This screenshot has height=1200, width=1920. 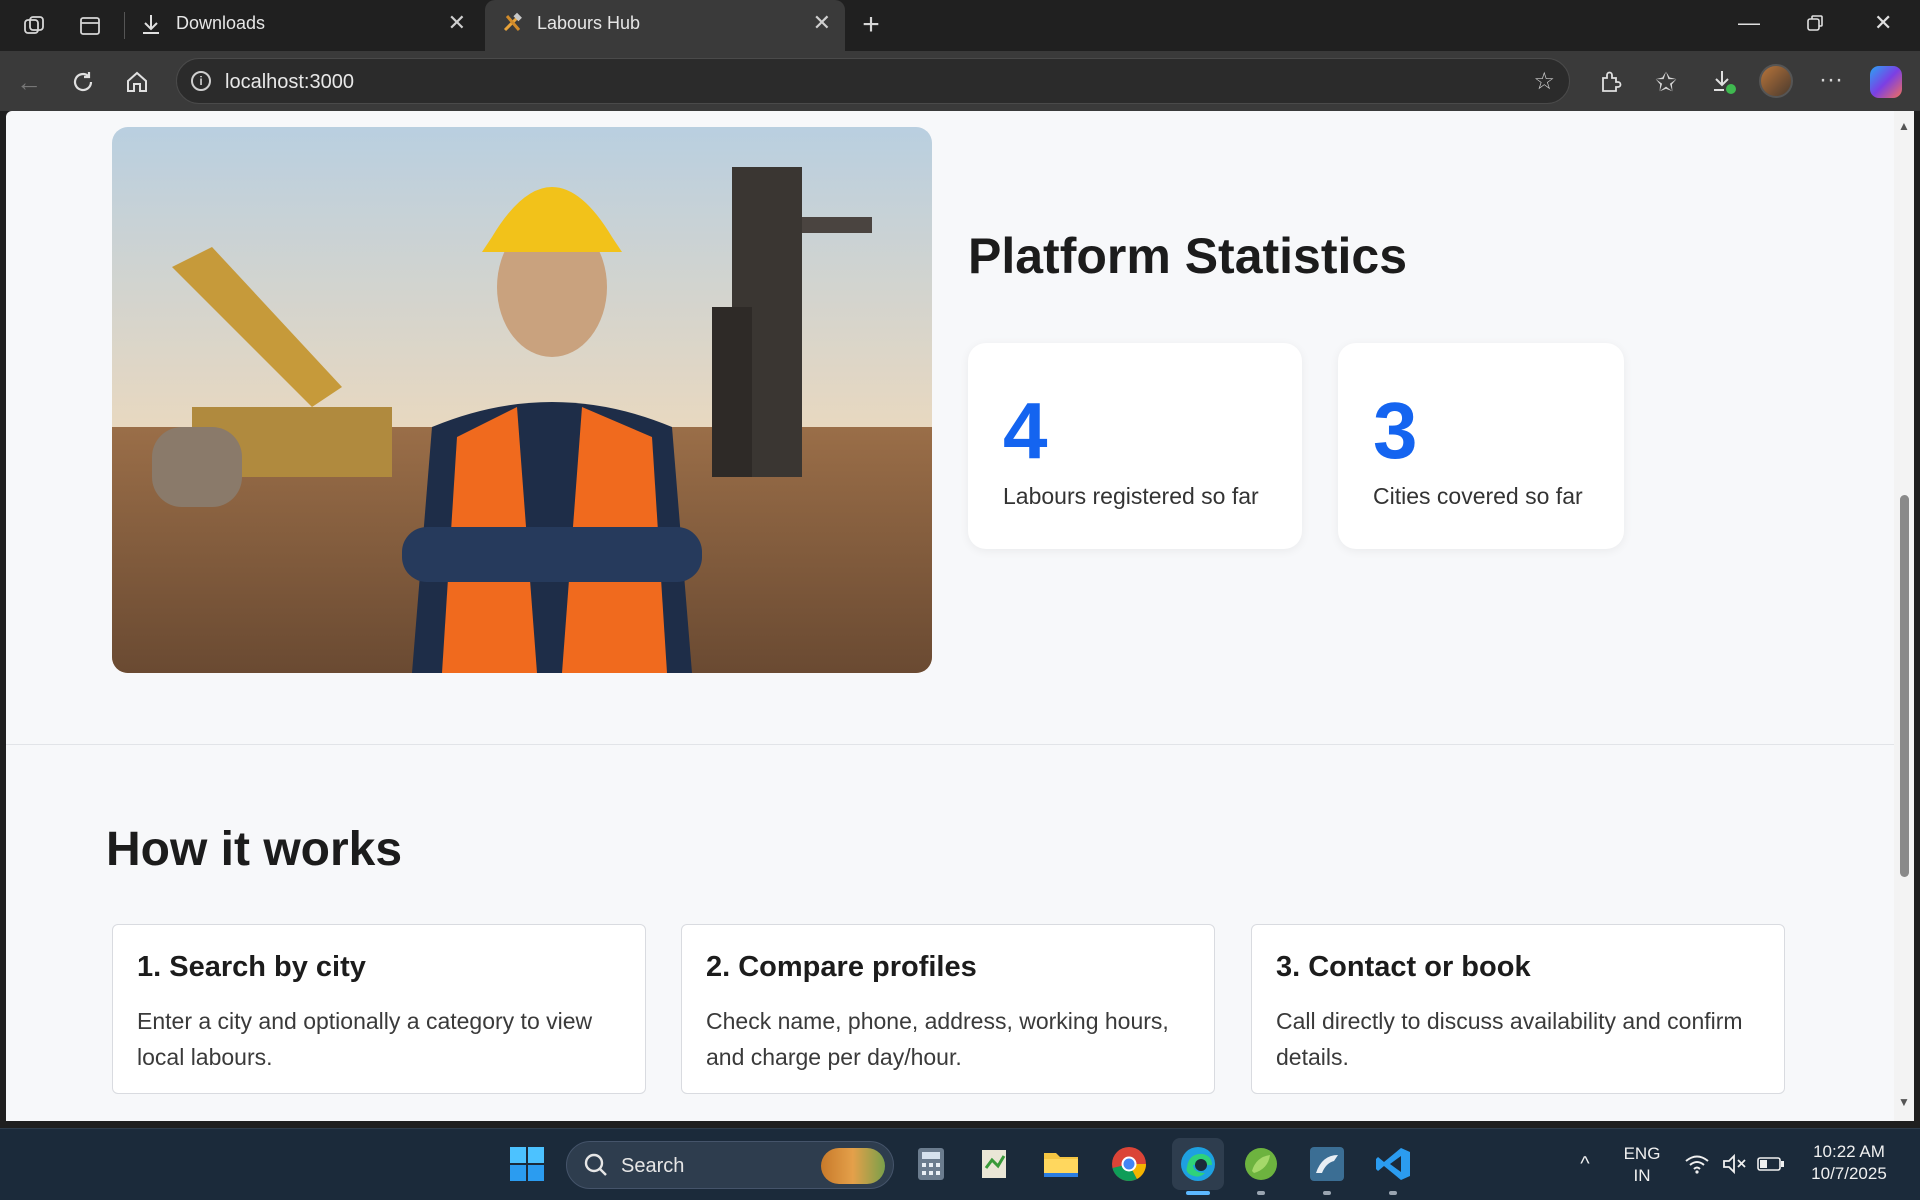 I want to click on stat-number: 4, so click(x=1025, y=430).